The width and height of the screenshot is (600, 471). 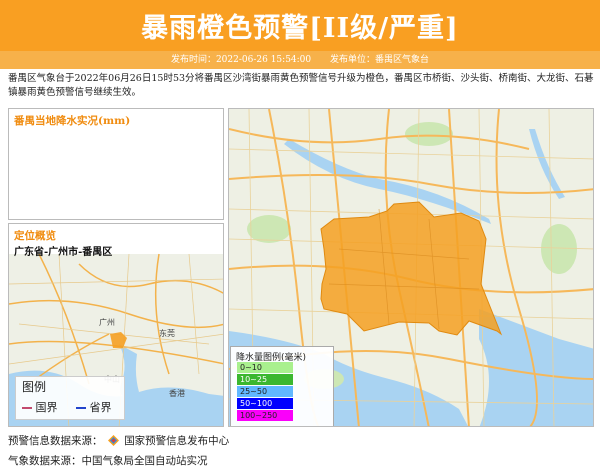 What do you see at coordinates (108, 461) in the screenshot?
I see `footer-source-2: 气象数据来源：中国气象局全国自动站实况` at bounding box center [108, 461].